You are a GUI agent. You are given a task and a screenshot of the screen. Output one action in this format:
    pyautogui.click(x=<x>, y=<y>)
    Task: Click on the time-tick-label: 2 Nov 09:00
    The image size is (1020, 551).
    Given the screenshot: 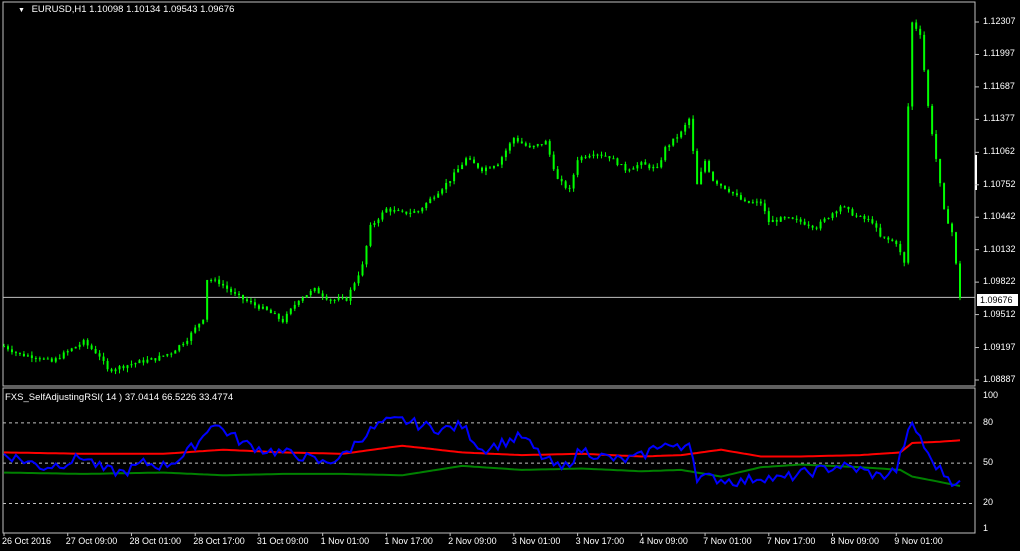 What is the action you would take?
    pyautogui.click(x=472, y=541)
    